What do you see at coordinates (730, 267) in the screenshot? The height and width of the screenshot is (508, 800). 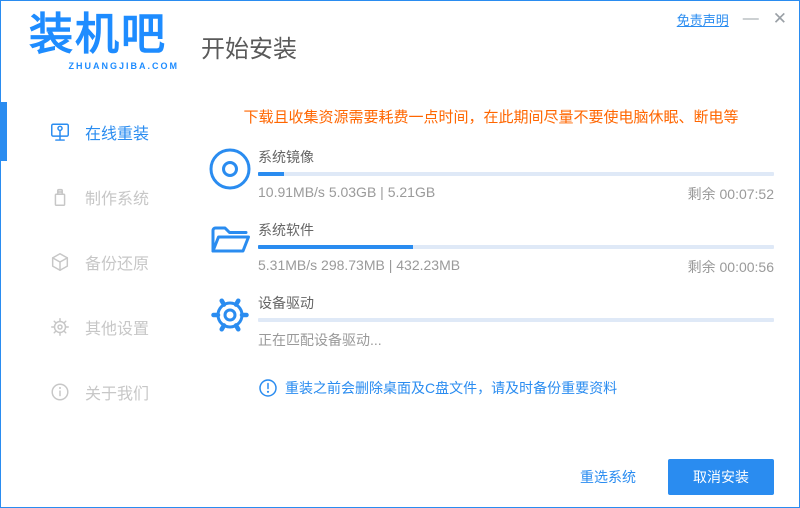 I see `task-time-remaining: 剩余 00:00:56` at bounding box center [730, 267].